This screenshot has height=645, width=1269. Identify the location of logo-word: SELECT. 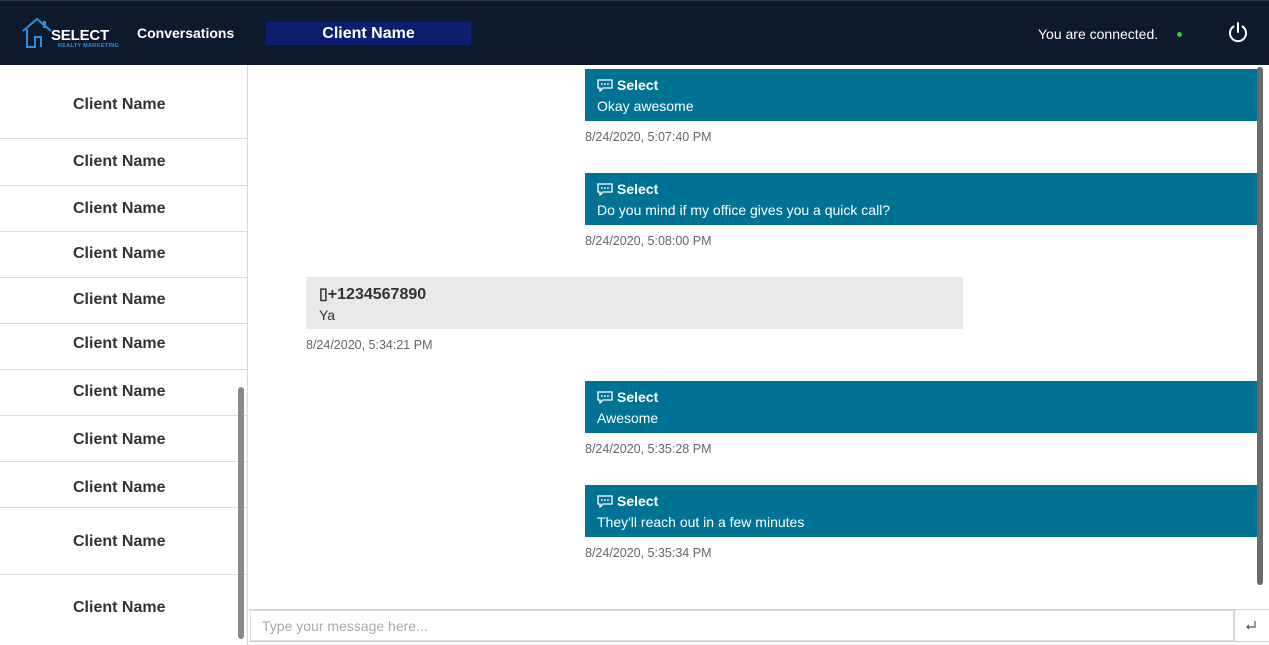
(80, 35).